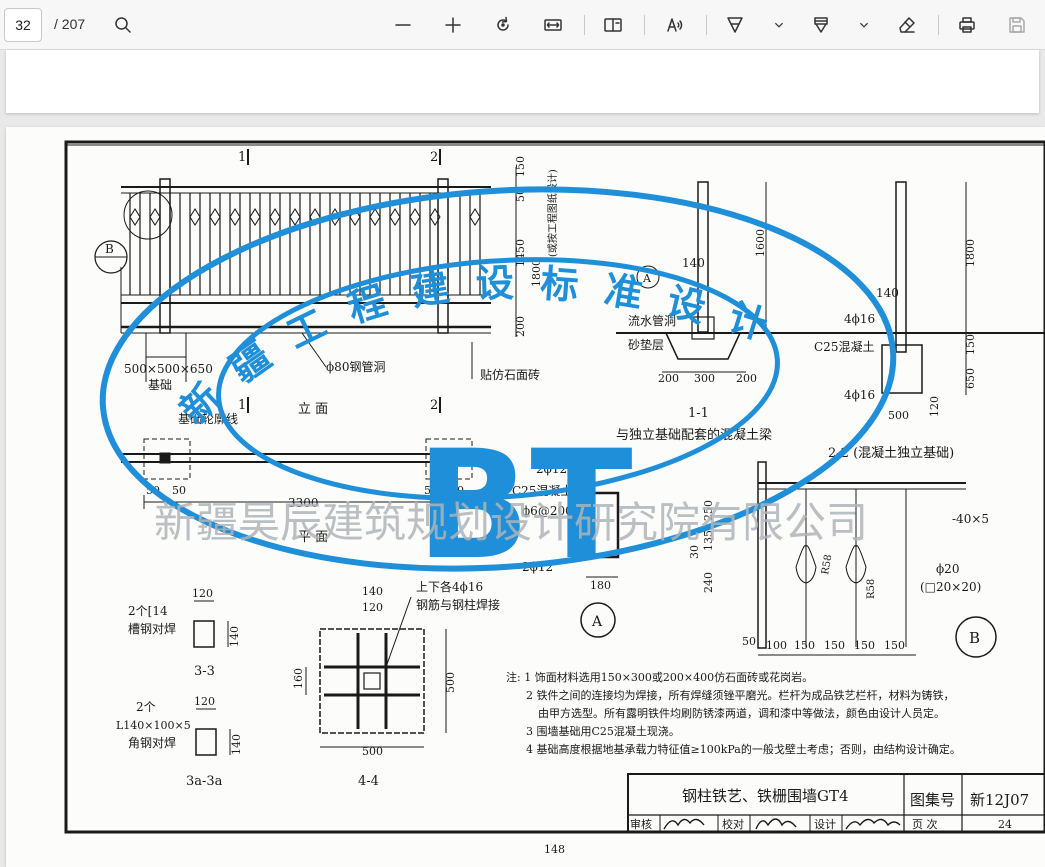 Image resolution: width=1045 pixels, height=867 pixels. What do you see at coordinates (520, 326) in the screenshot?
I see `dim-200-left: 200` at bounding box center [520, 326].